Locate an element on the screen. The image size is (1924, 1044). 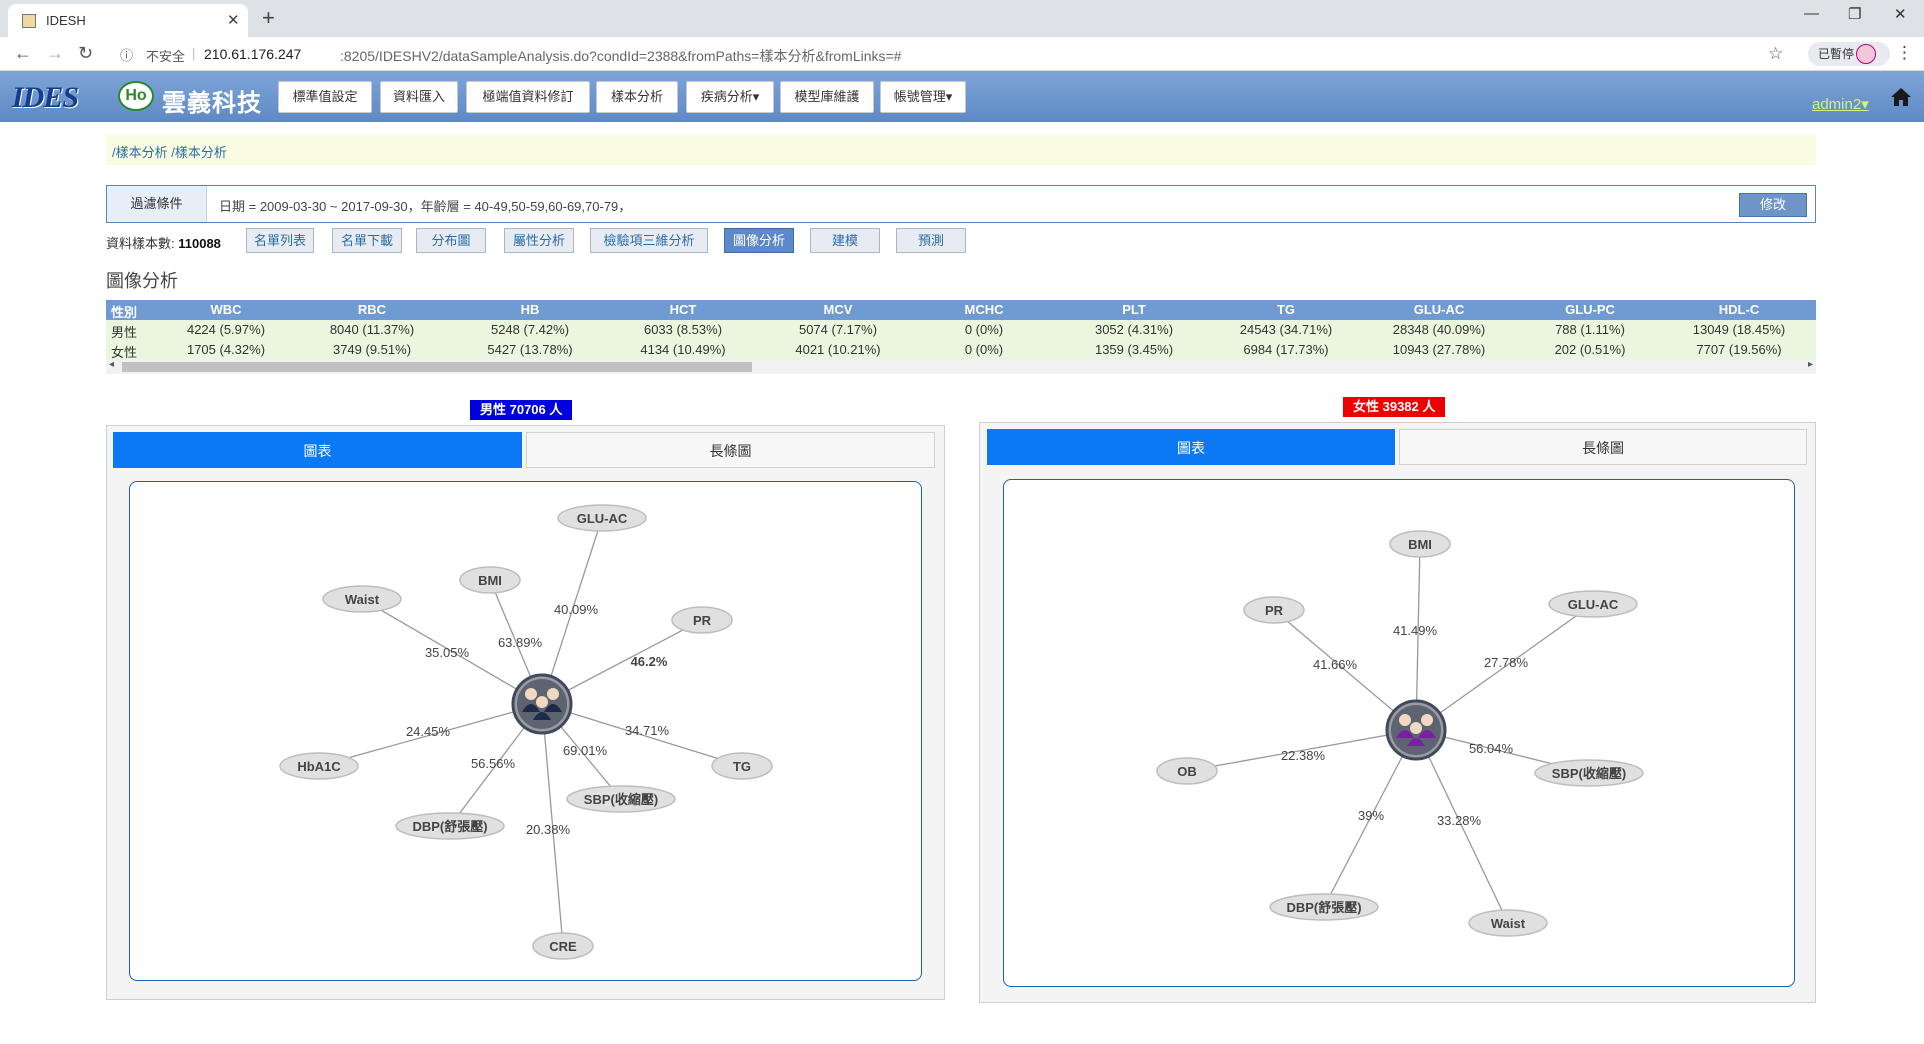
image-analysis-button: 圖像分析 is located at coordinates (759, 240).